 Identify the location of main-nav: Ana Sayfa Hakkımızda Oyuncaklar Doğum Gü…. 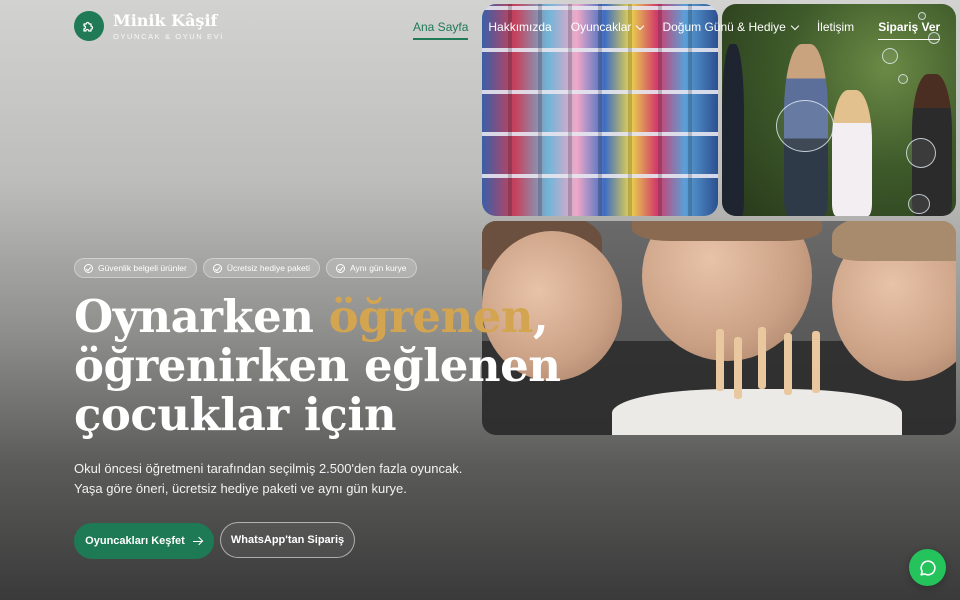
(677, 29).